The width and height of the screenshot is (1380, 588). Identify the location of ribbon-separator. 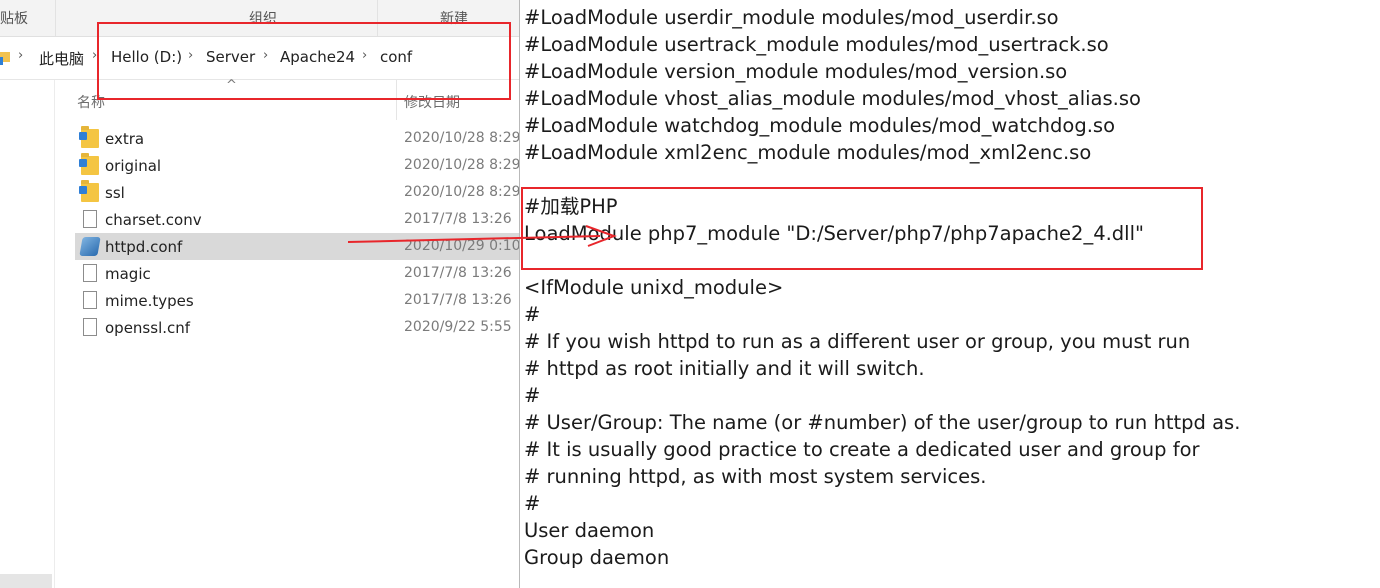
(55, 18).